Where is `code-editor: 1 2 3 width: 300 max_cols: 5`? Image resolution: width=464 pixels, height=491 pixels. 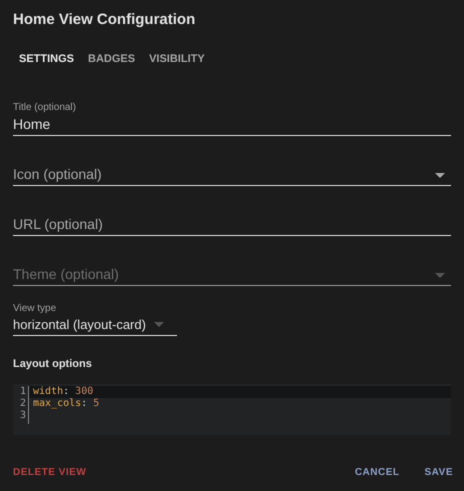 code-editor: 1 2 3 width: 300 max_cols: 5 is located at coordinates (232, 409).